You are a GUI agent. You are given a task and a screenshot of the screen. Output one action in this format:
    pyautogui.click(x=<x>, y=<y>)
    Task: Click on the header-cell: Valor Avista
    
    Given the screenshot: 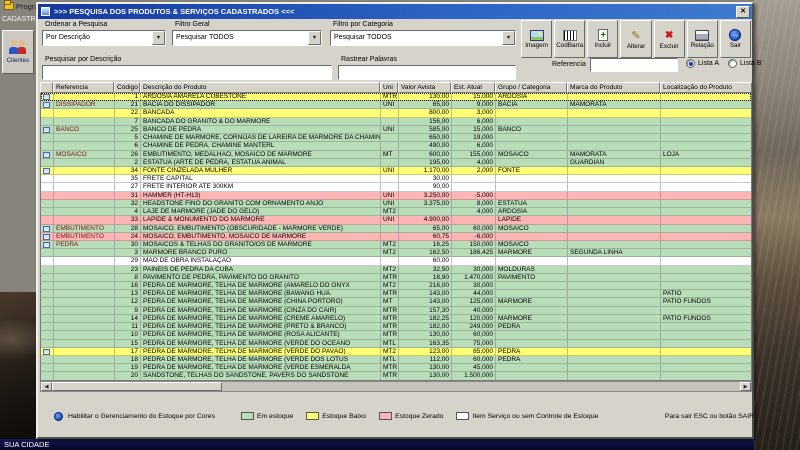 What is the action you would take?
    pyautogui.click(x=424, y=87)
    